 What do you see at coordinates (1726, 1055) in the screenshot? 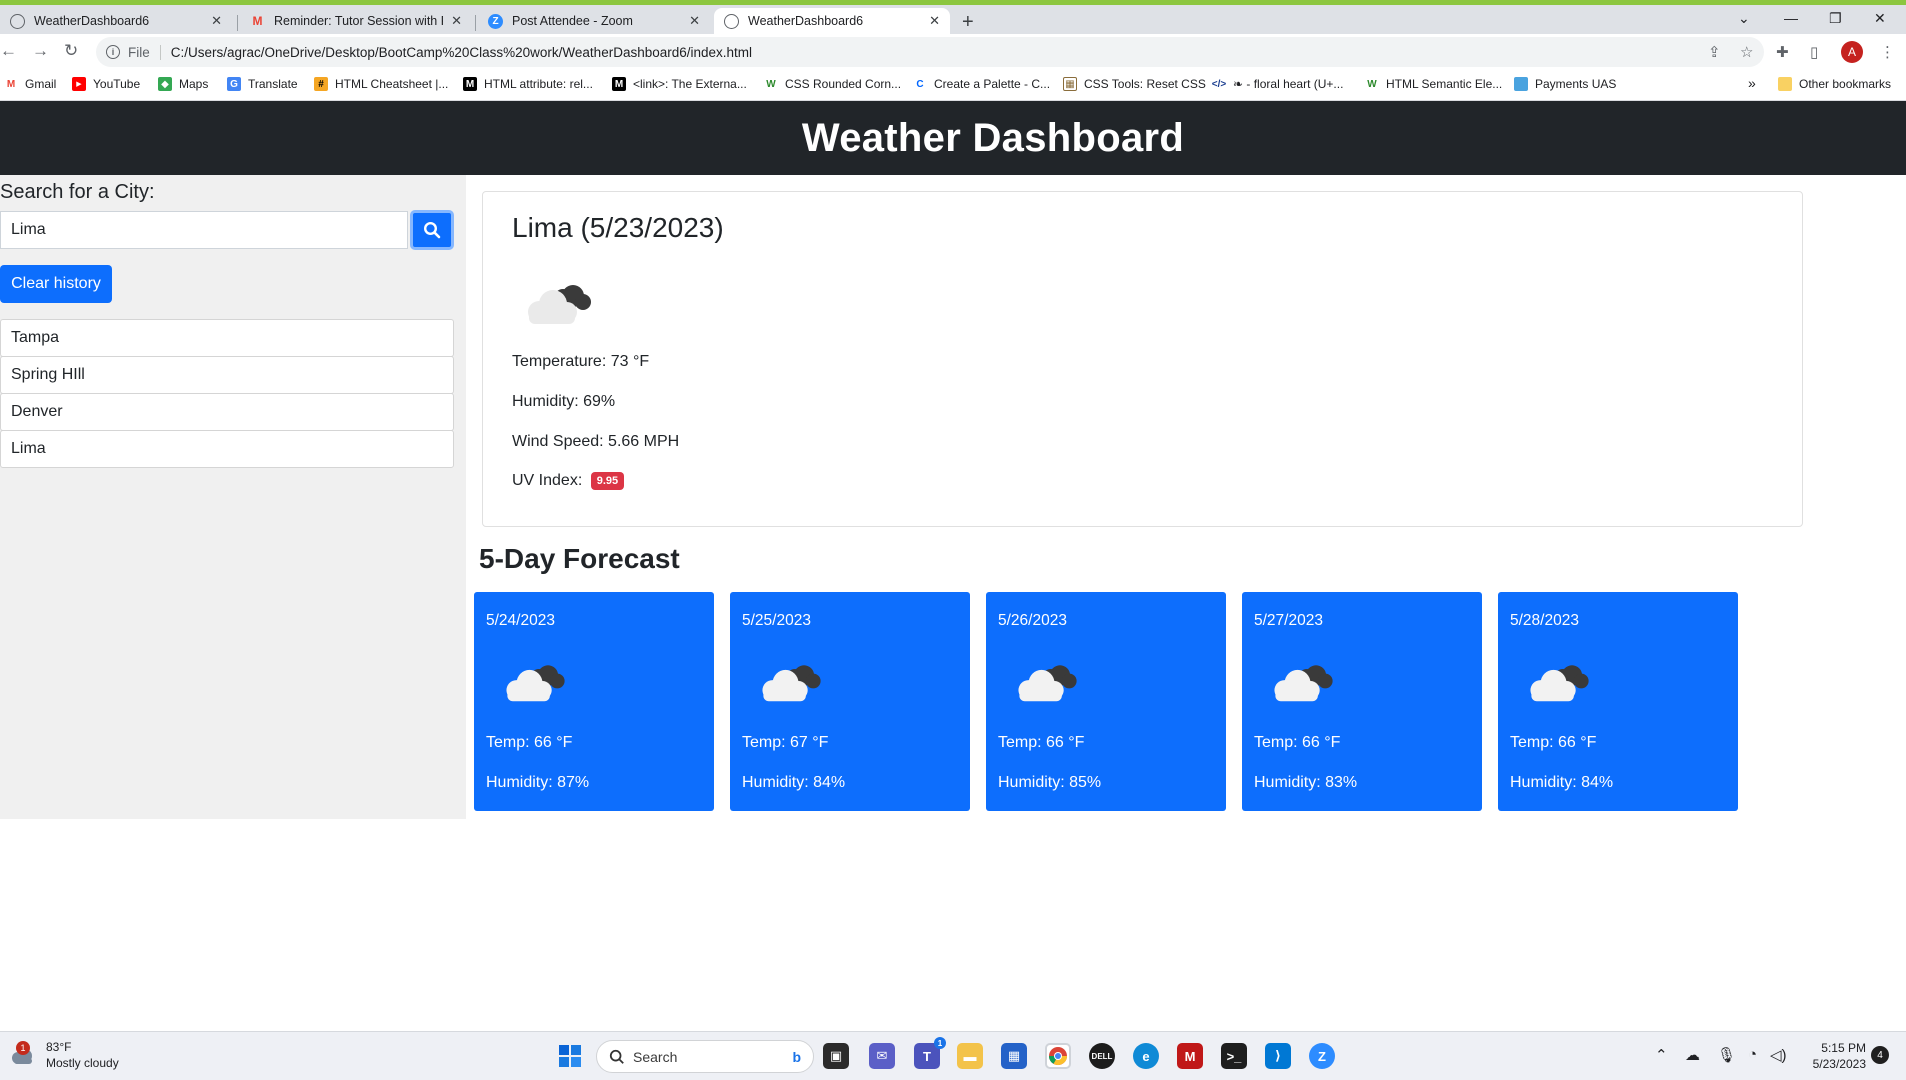
I see `microphone-icon: 🎙` at bounding box center [1726, 1055].